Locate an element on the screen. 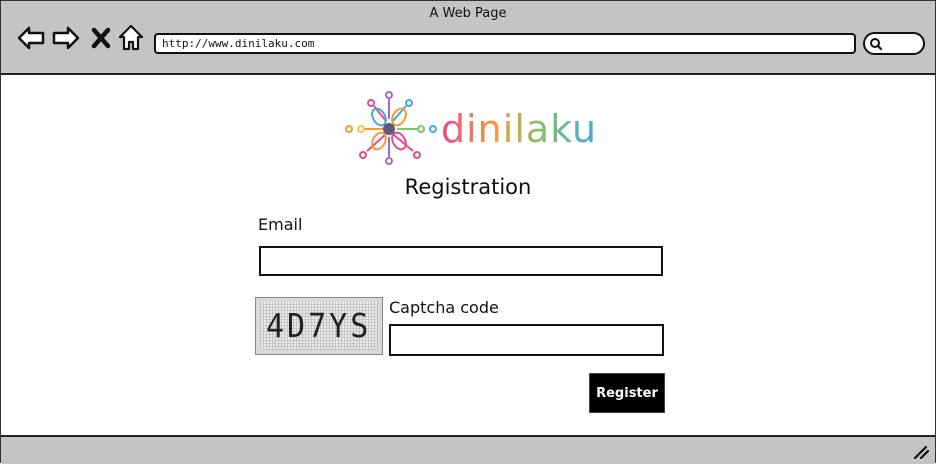 Image resolution: width=936 pixels, height=464 pixels. logo-wordmark: dinilaku is located at coordinates (519, 129).